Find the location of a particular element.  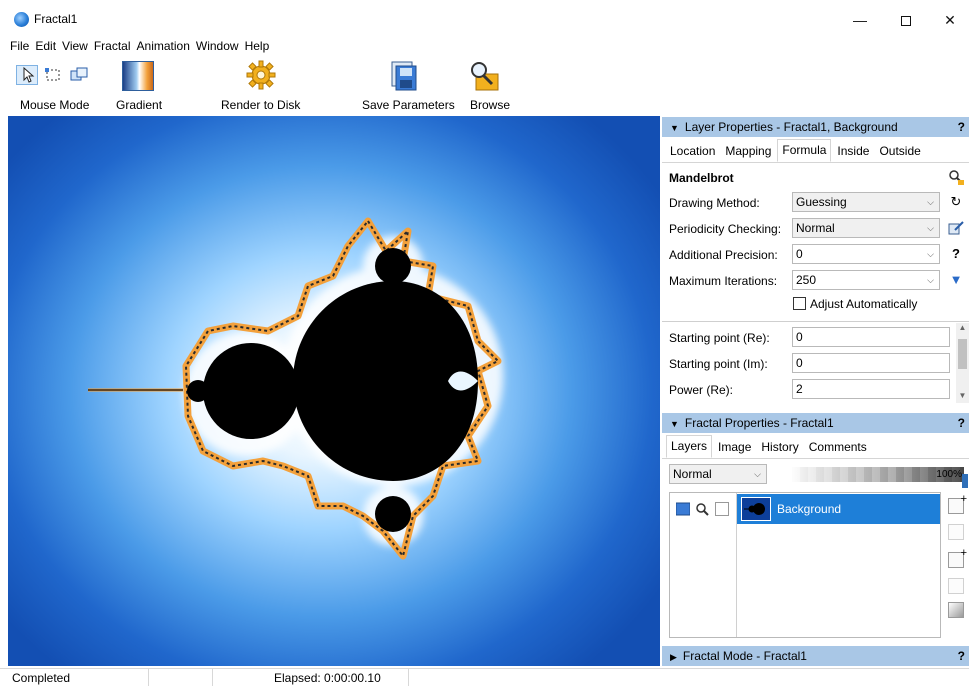

add-mask-button: + is located at coordinates (957, 557).